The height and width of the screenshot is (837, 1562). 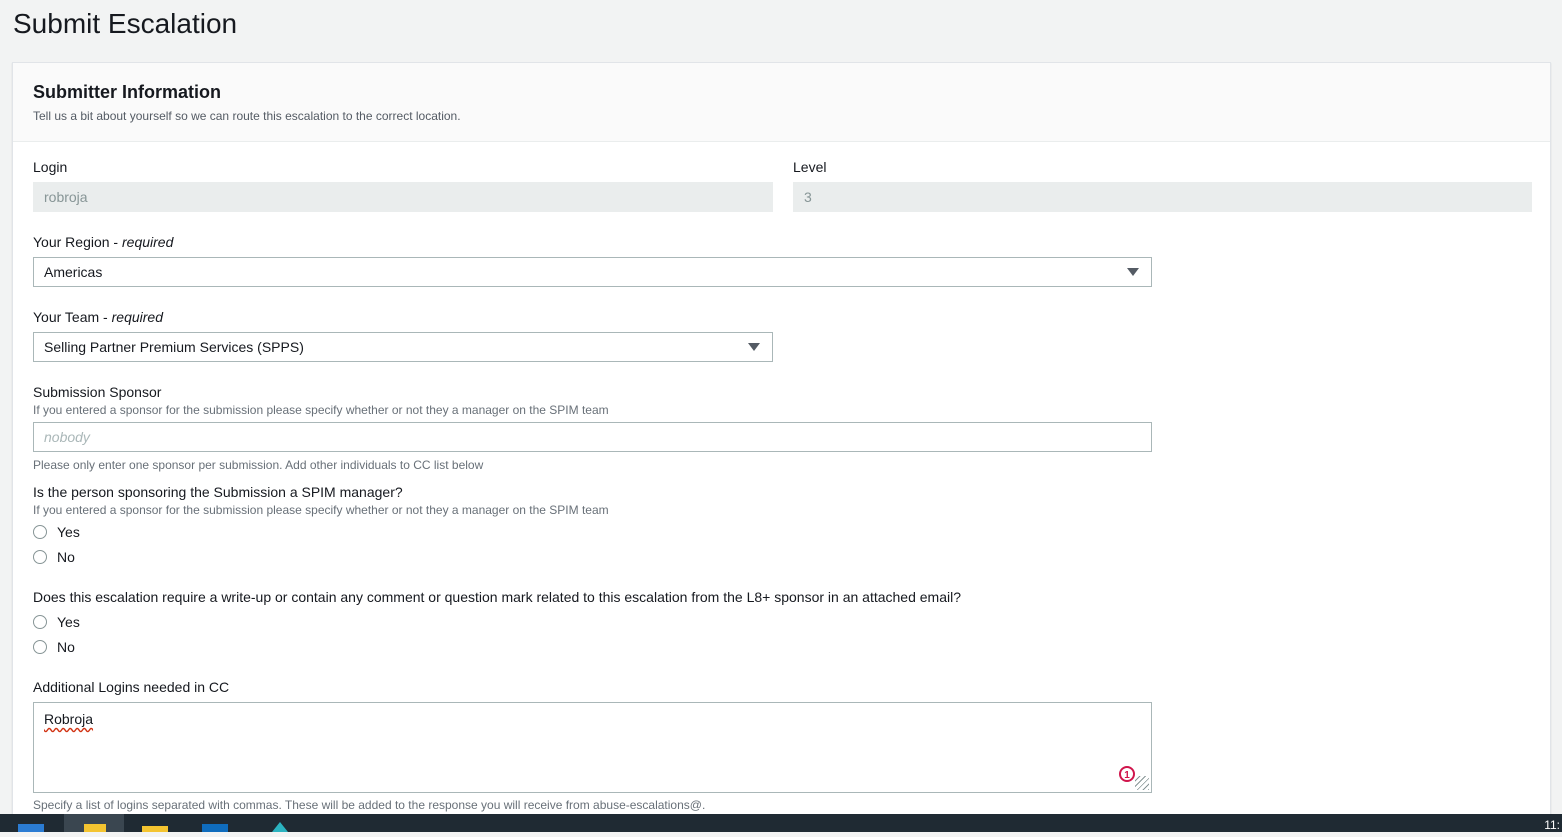 I want to click on region-select: Americas, so click(x=592, y=272).